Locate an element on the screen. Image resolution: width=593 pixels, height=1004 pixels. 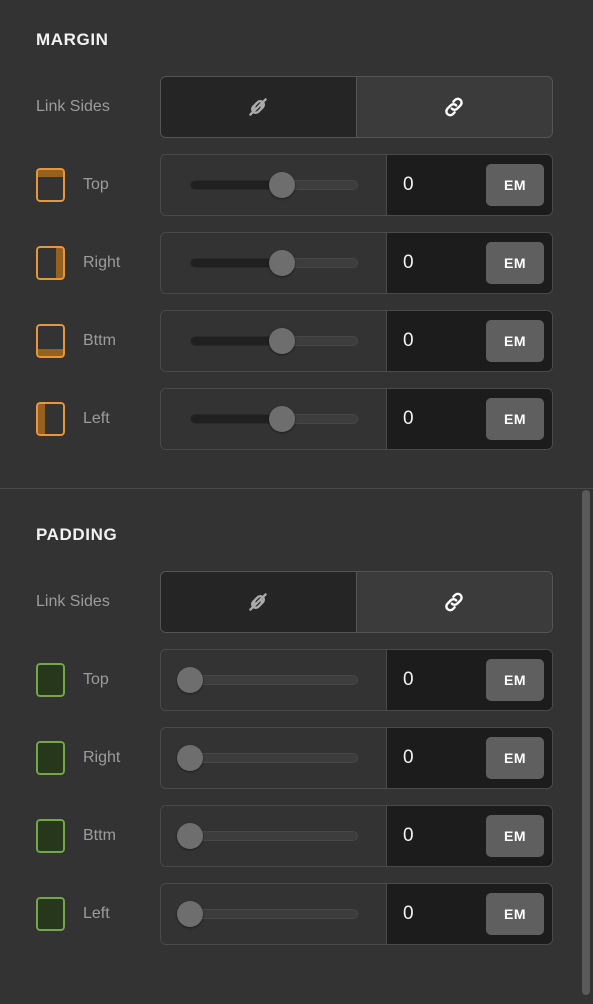
margin-link-sides-label: Link Sides is located at coordinates (73, 106).